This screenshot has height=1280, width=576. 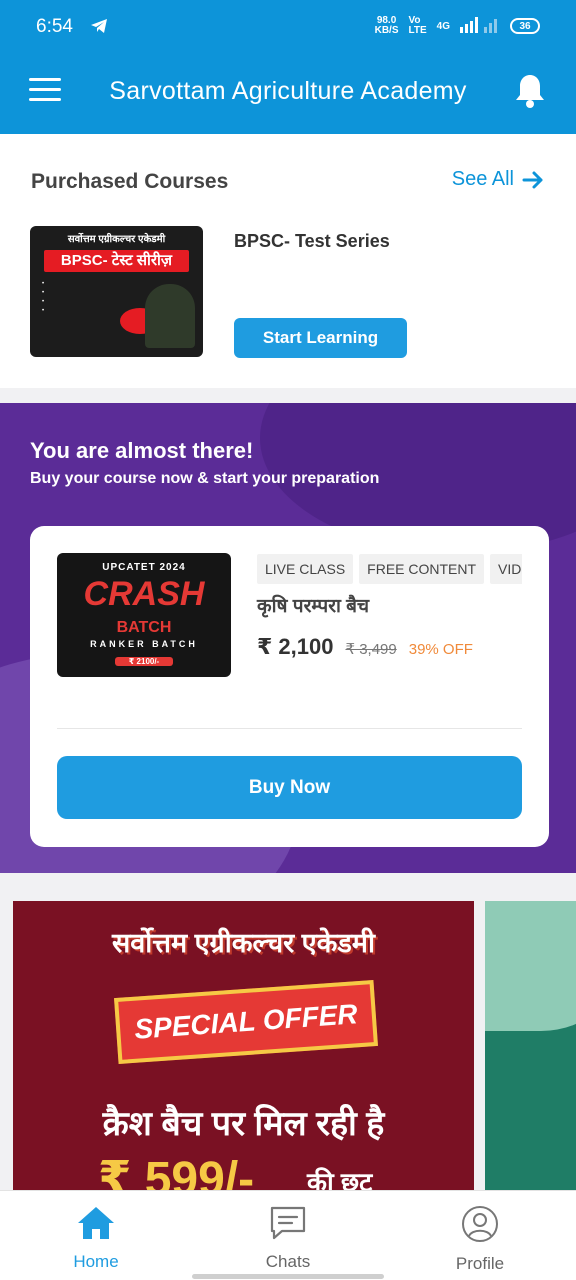 I want to click on batch-name: कृषि परम्परा बैच, so click(x=313, y=606).